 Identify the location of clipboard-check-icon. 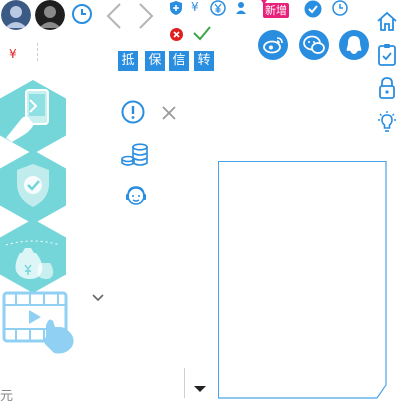
(387, 57).